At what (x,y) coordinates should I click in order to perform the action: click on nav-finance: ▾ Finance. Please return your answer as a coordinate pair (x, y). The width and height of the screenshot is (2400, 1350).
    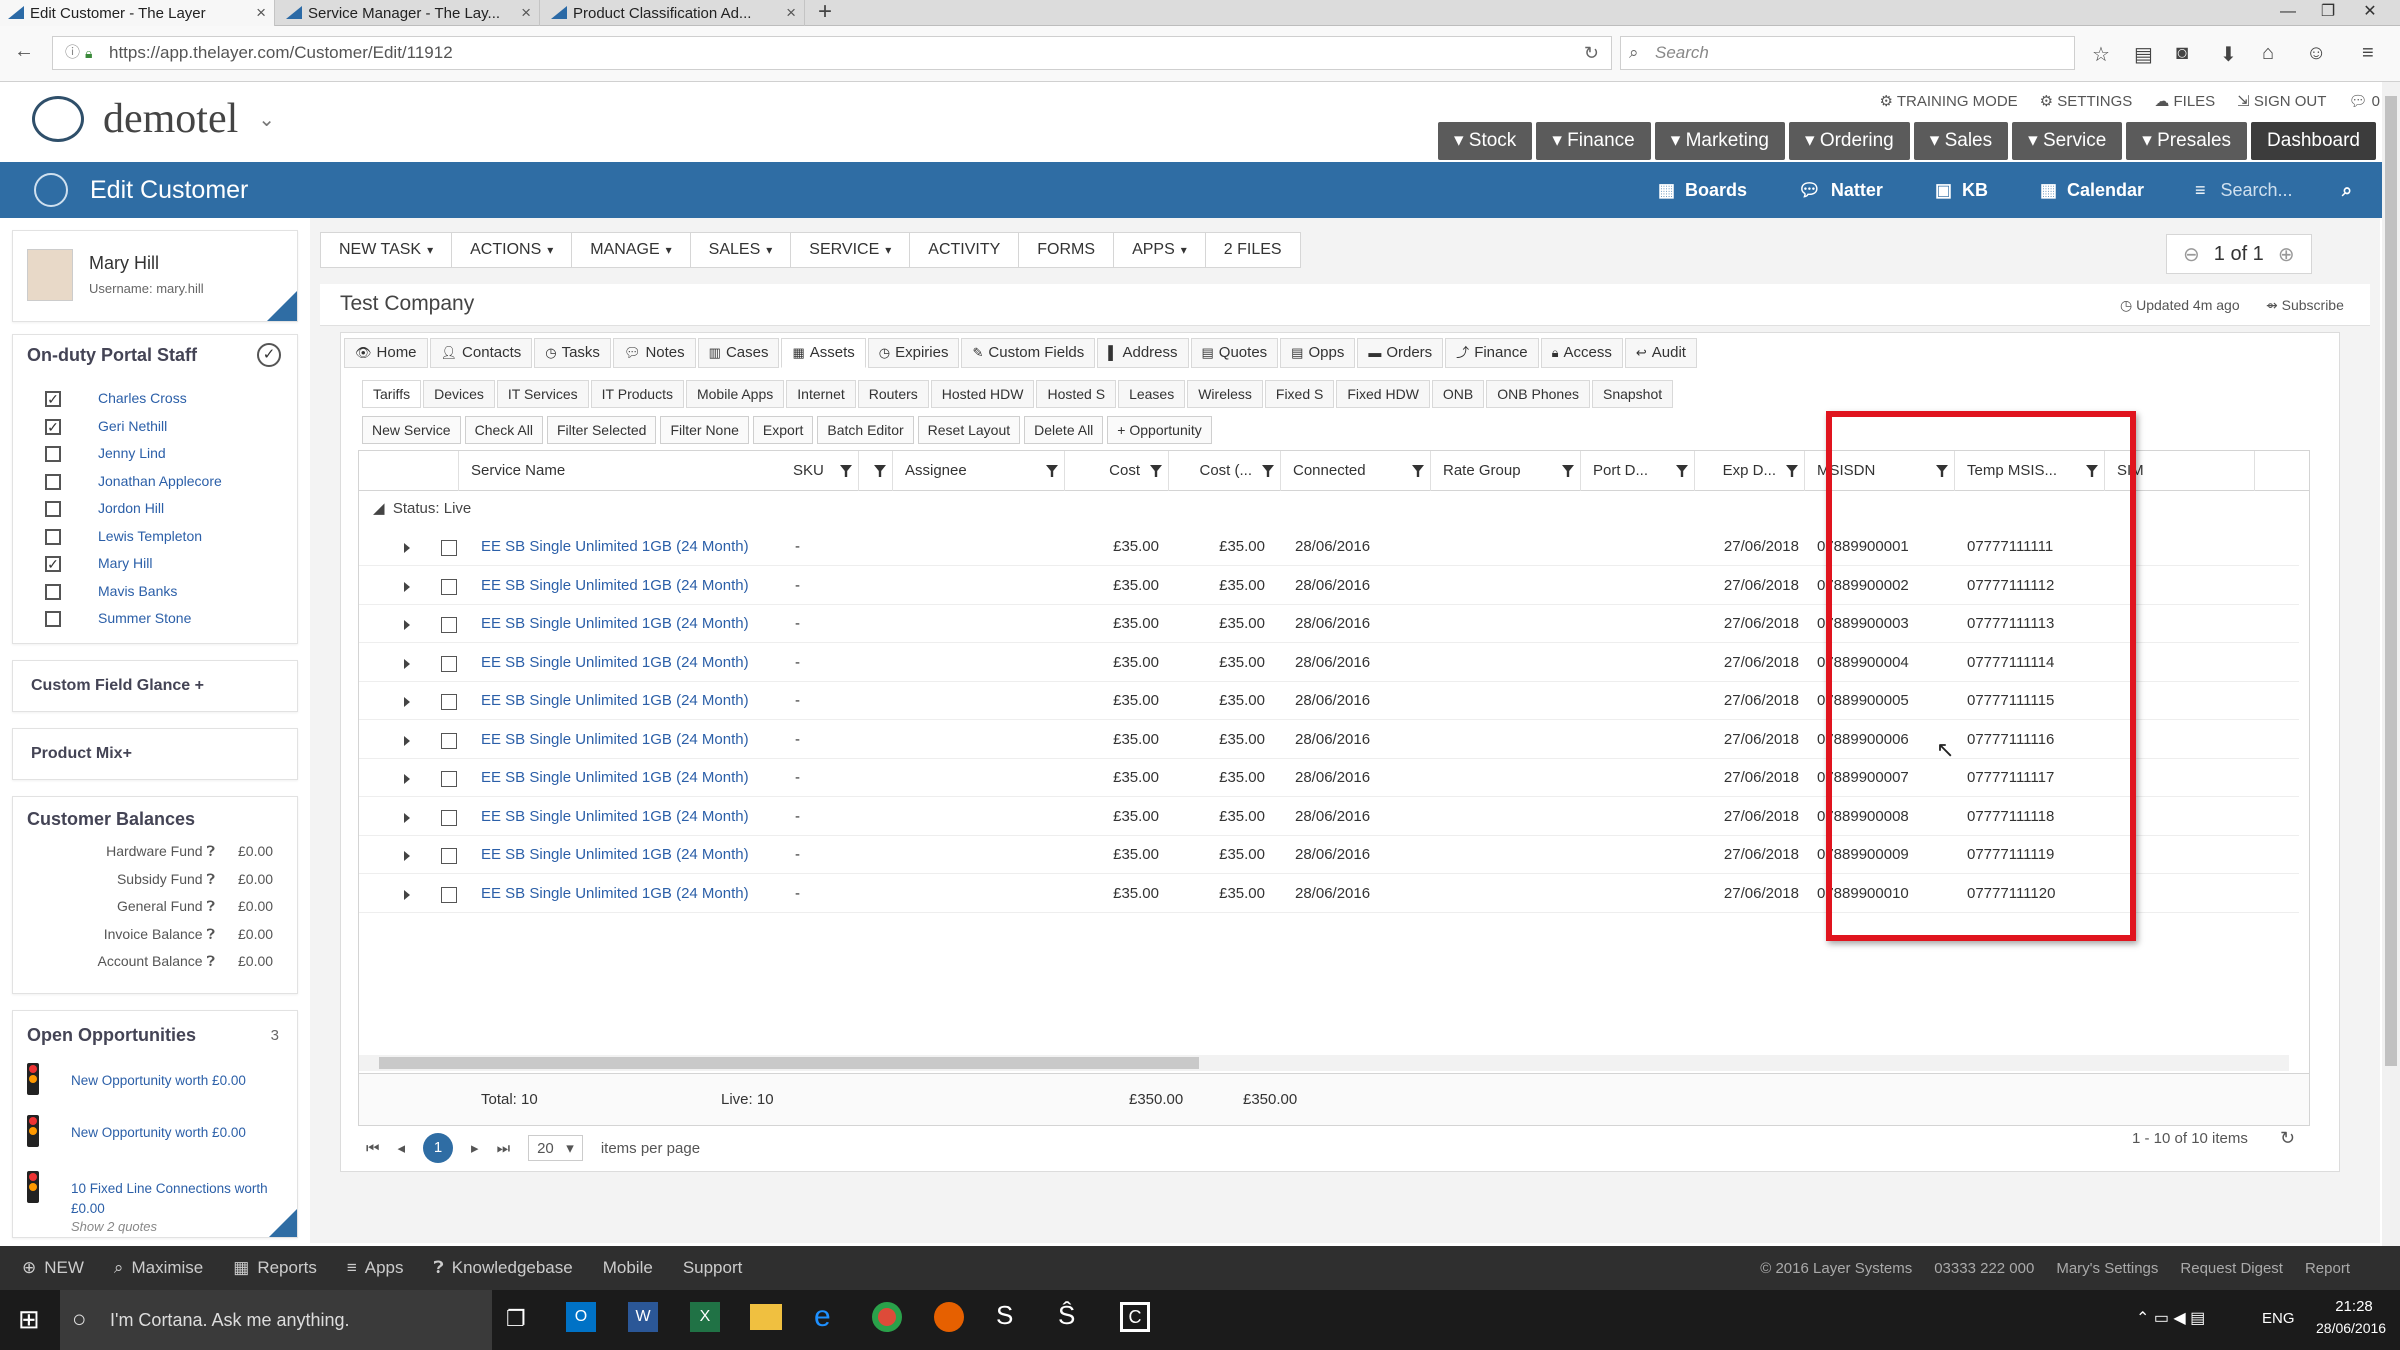
    Looking at the image, I should click on (1593, 141).